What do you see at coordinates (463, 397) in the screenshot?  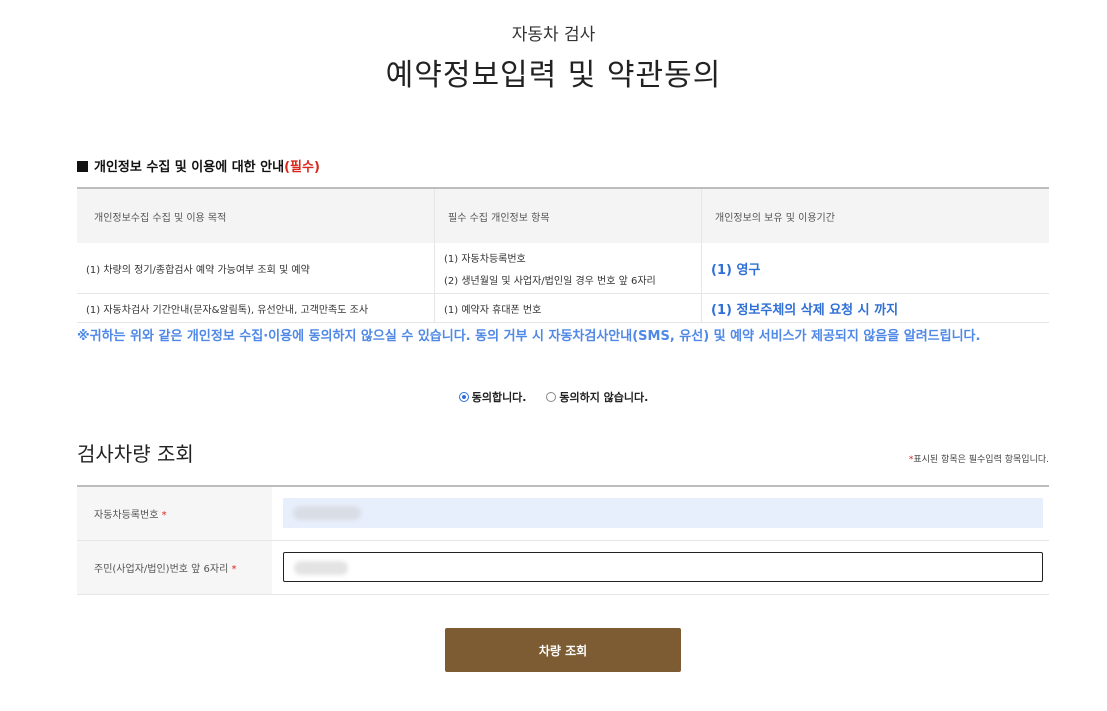 I see `radio-selected-icon` at bounding box center [463, 397].